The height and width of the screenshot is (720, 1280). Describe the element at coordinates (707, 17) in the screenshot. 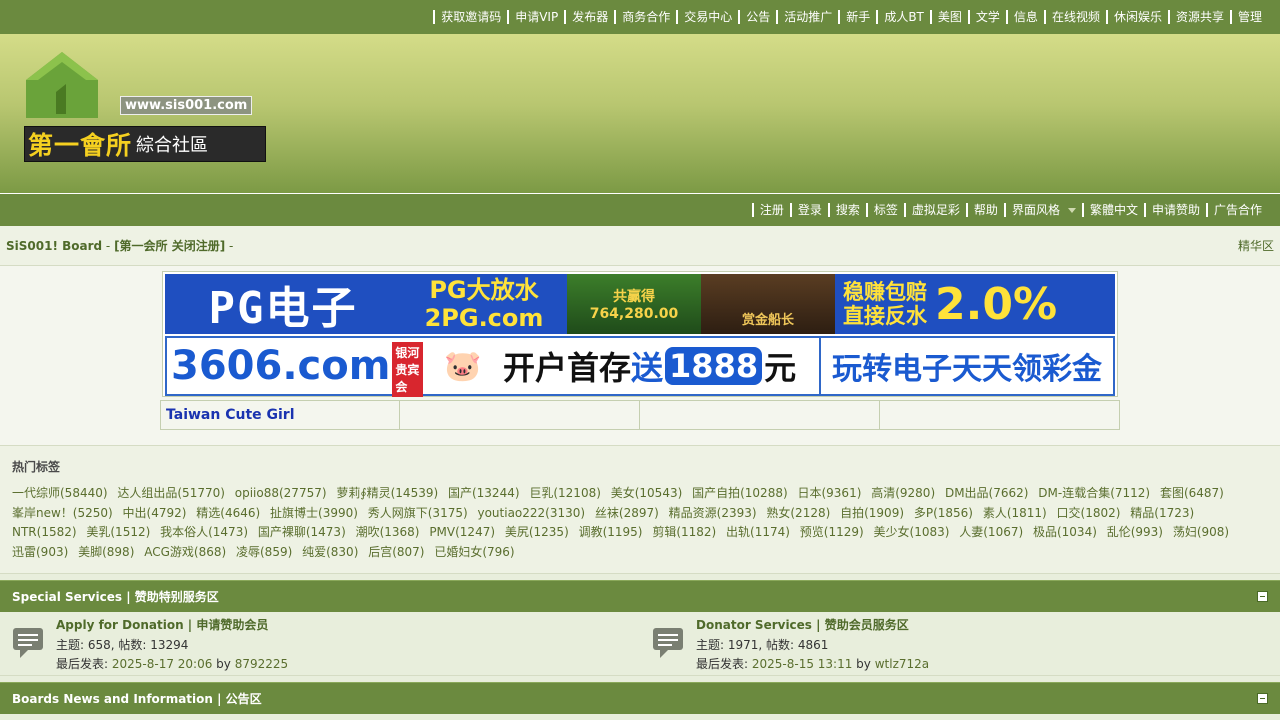

I see `topnav-trade: 交易中心` at that location.